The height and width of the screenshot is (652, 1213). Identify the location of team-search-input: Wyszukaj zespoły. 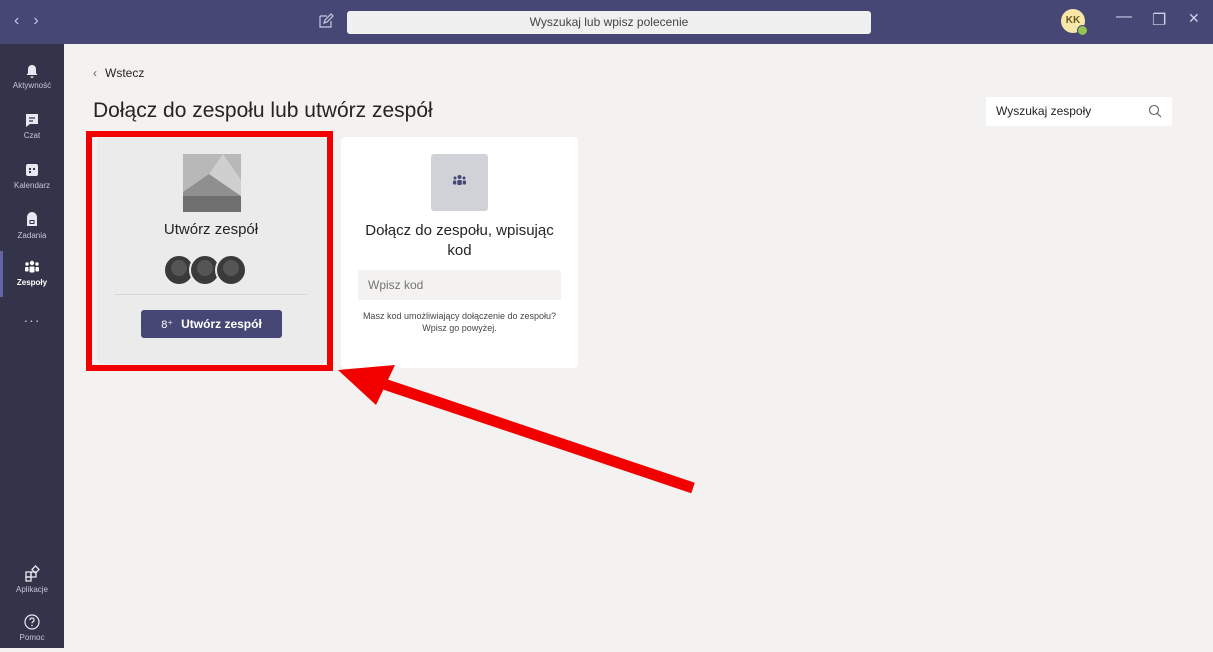
(1079, 111).